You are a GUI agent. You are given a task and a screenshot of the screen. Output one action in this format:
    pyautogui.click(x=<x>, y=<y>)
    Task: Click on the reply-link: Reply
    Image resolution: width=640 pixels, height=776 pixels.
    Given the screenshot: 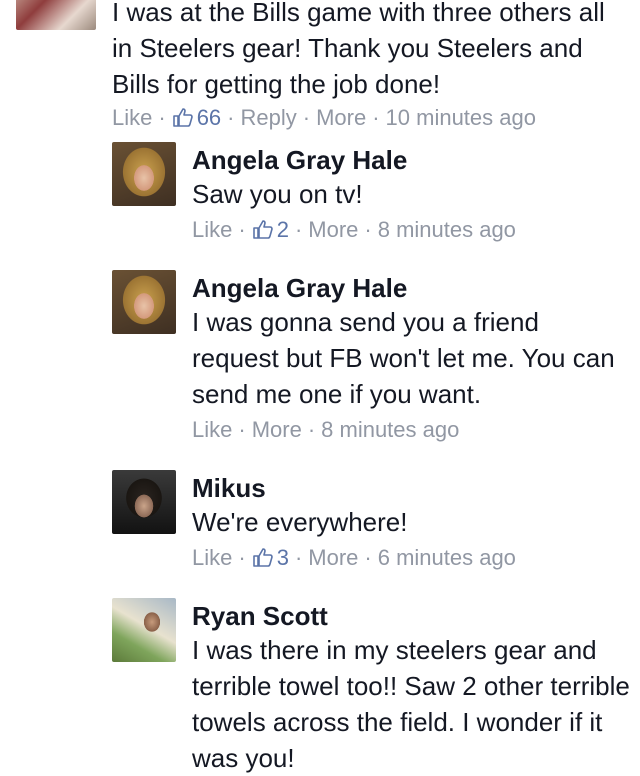 What is the action you would take?
    pyautogui.click(x=269, y=117)
    